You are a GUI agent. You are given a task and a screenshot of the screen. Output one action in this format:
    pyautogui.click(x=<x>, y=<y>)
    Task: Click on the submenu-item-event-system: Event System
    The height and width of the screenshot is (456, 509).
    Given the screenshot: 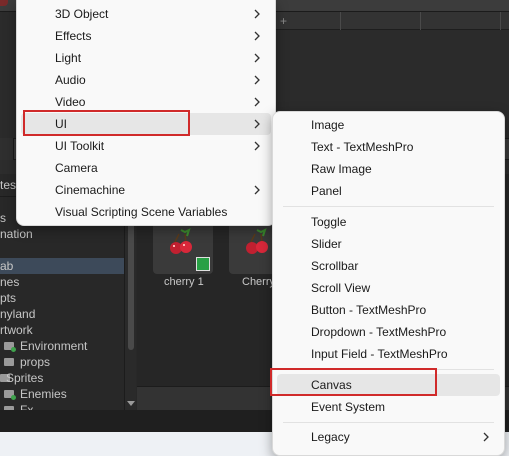 What is the action you would take?
    pyautogui.click(x=388, y=407)
    